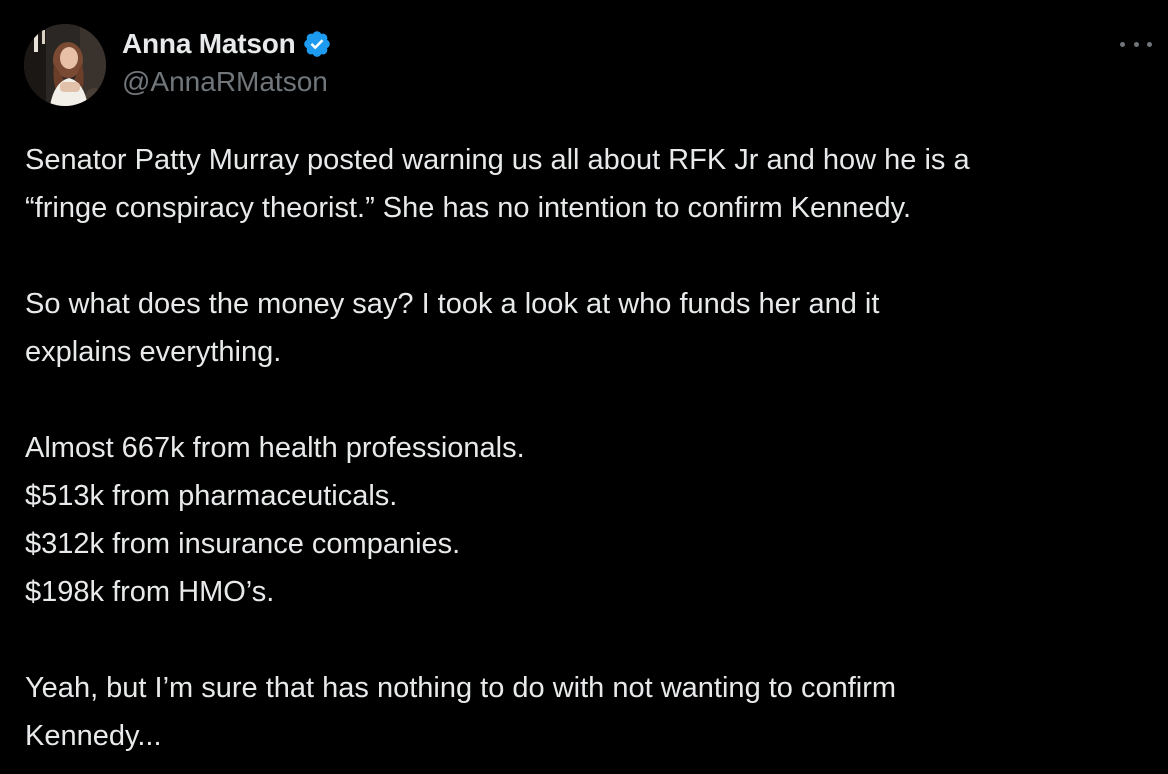 This screenshot has height=774, width=1168. Describe the element at coordinates (317, 44) in the screenshot. I see `verified-badge-icon` at that location.